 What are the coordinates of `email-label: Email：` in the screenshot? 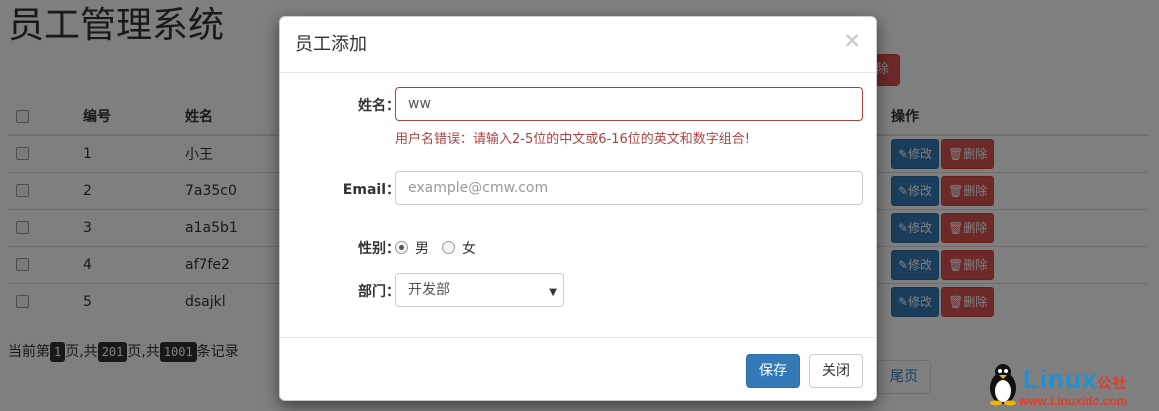 It's located at (371, 190).